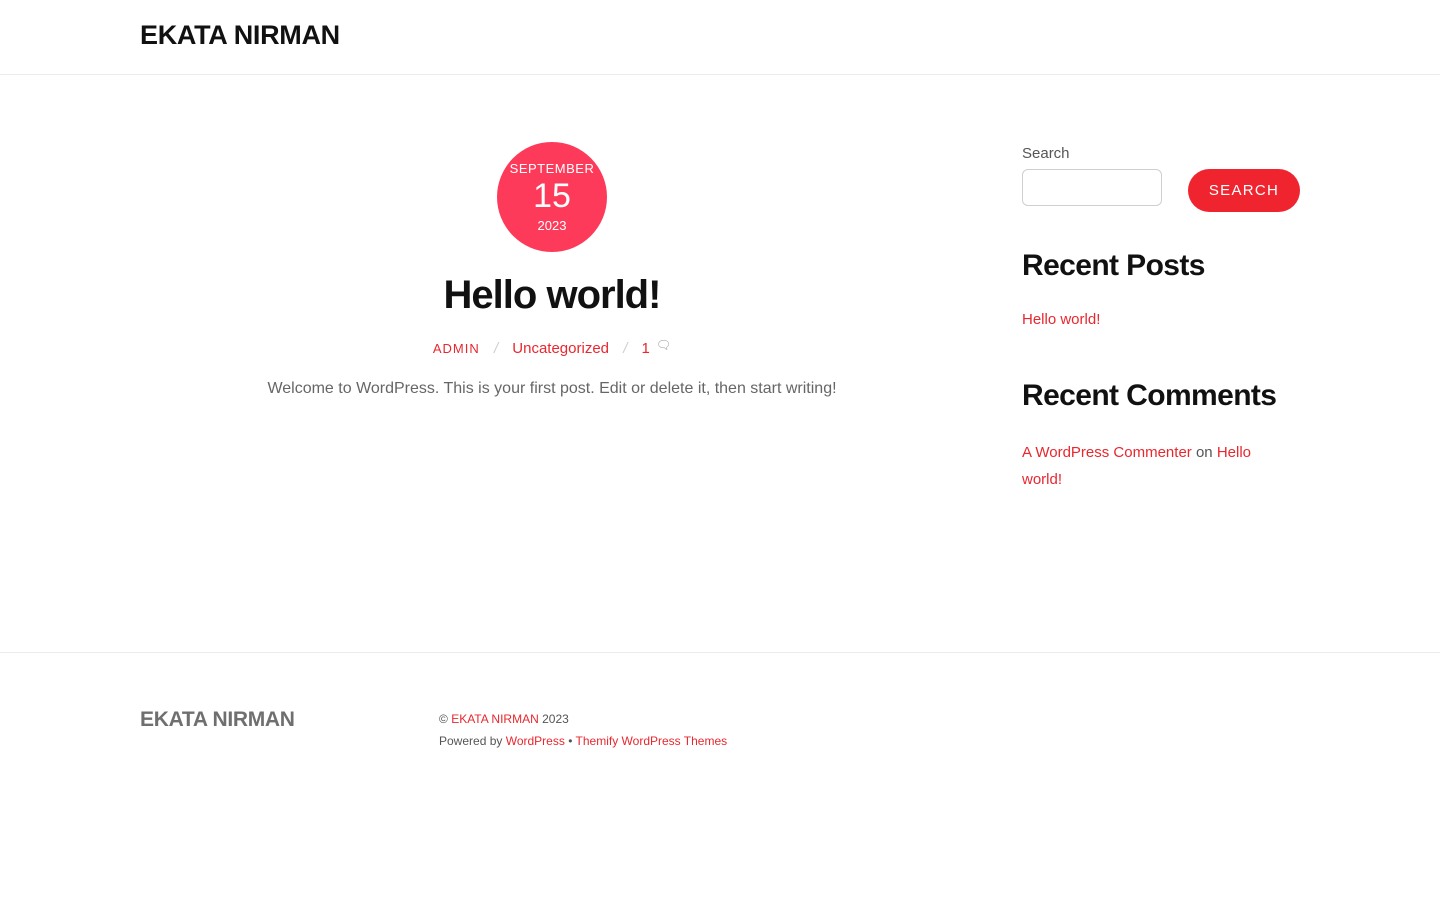 The height and width of the screenshot is (900, 1440). Describe the element at coordinates (1107, 452) in the screenshot. I see `comment-author-link: A WordPress Commenter` at that location.